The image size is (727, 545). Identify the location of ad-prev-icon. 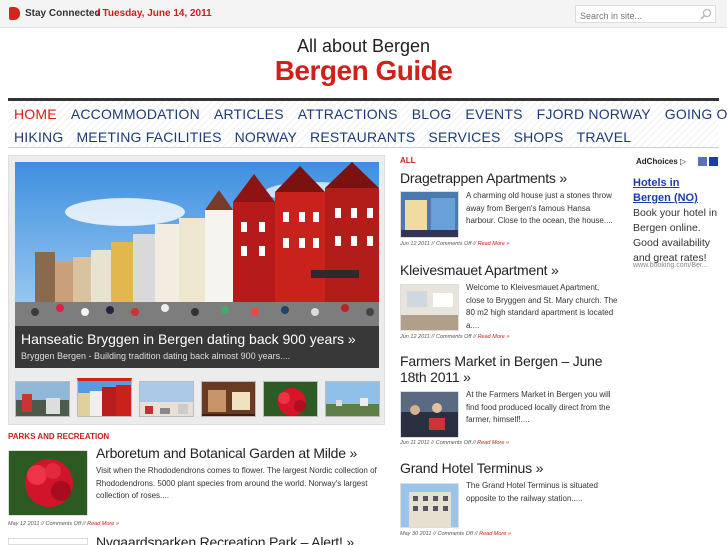
(702, 161).